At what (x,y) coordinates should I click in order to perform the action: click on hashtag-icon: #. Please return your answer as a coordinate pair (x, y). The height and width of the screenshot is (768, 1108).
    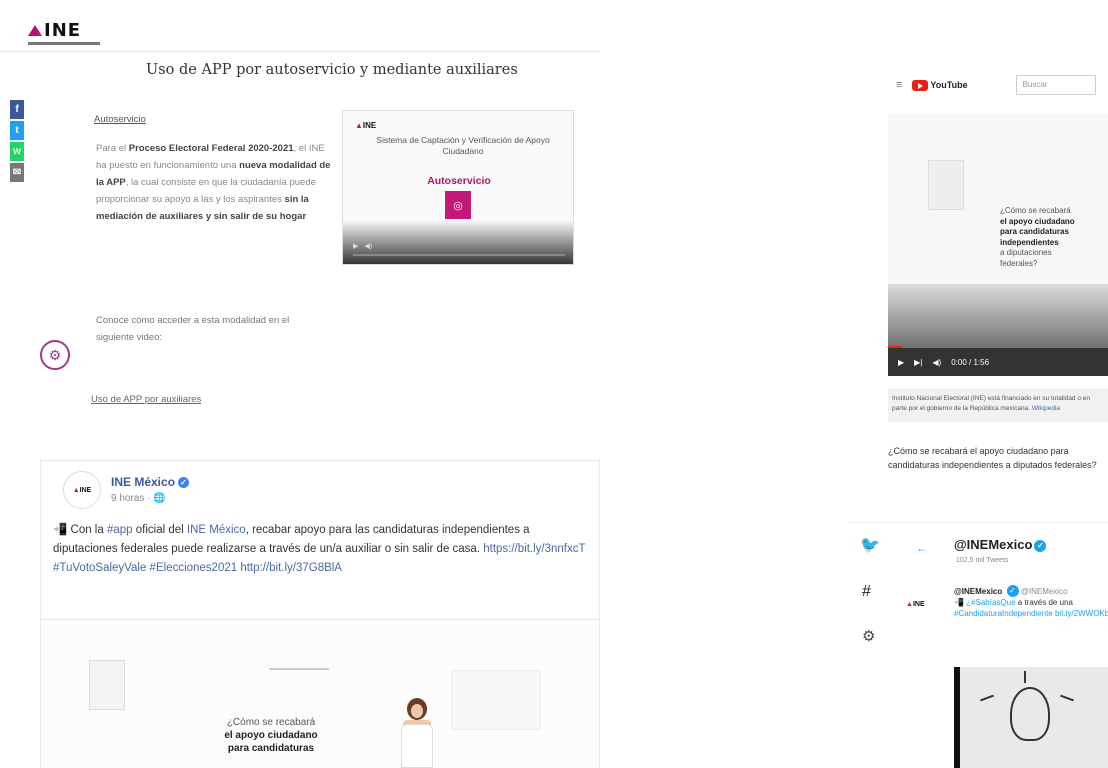
    Looking at the image, I should click on (866, 592).